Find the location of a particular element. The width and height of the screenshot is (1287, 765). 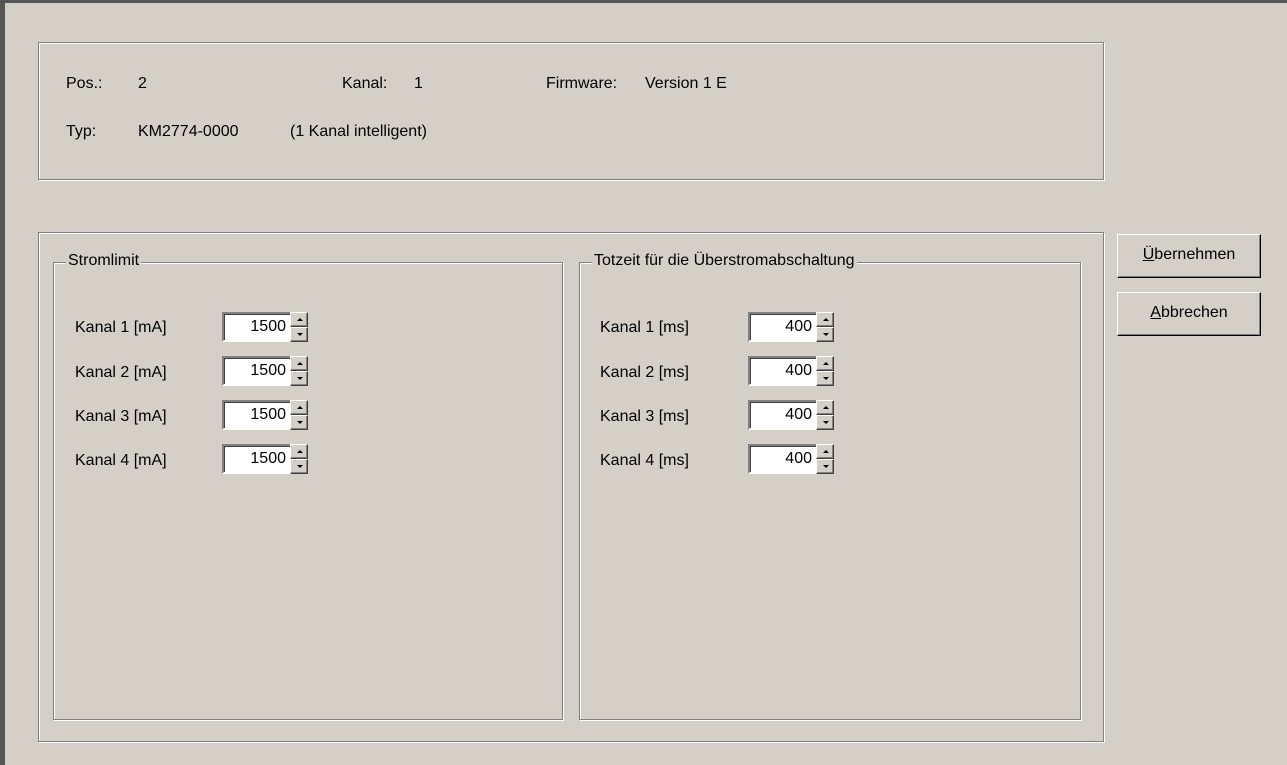

firmware-label: Firmware: is located at coordinates (582, 83).